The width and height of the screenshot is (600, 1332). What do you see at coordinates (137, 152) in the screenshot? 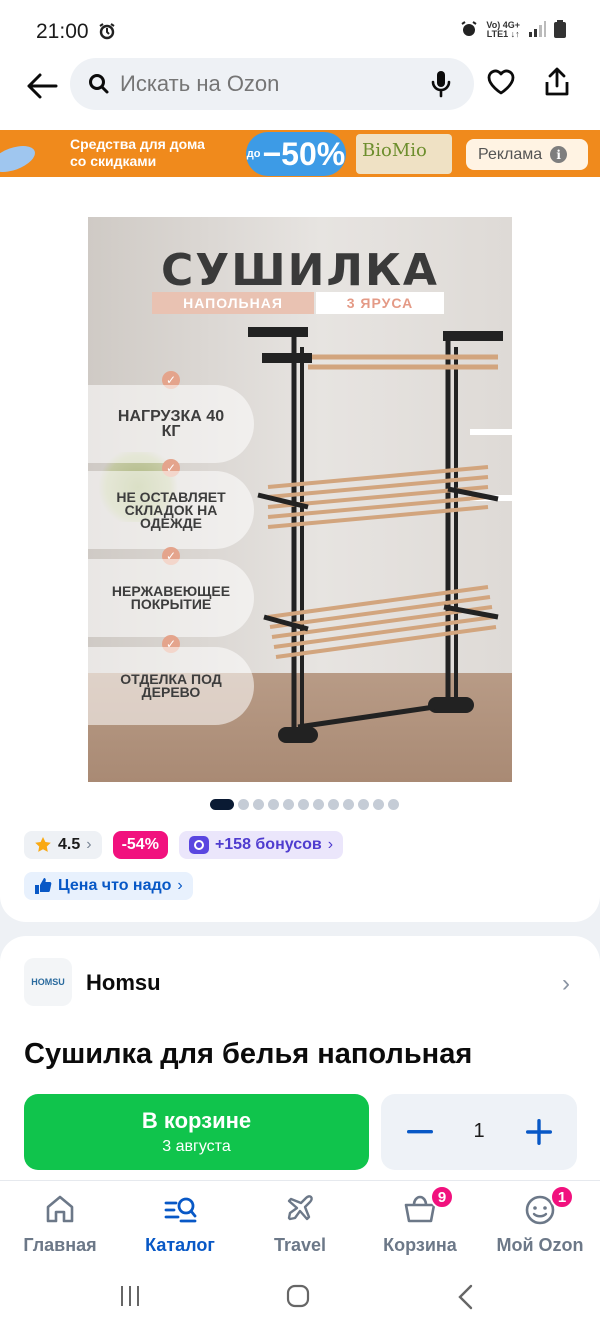
I see `banner-text: Средства для дома со скидками` at bounding box center [137, 152].